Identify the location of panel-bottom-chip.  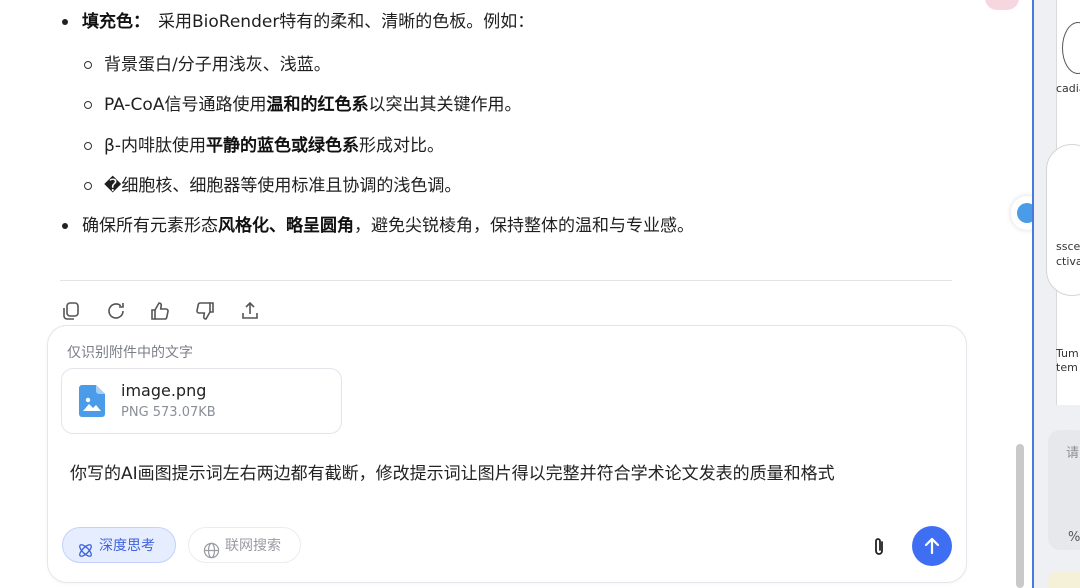
(1064, 580).